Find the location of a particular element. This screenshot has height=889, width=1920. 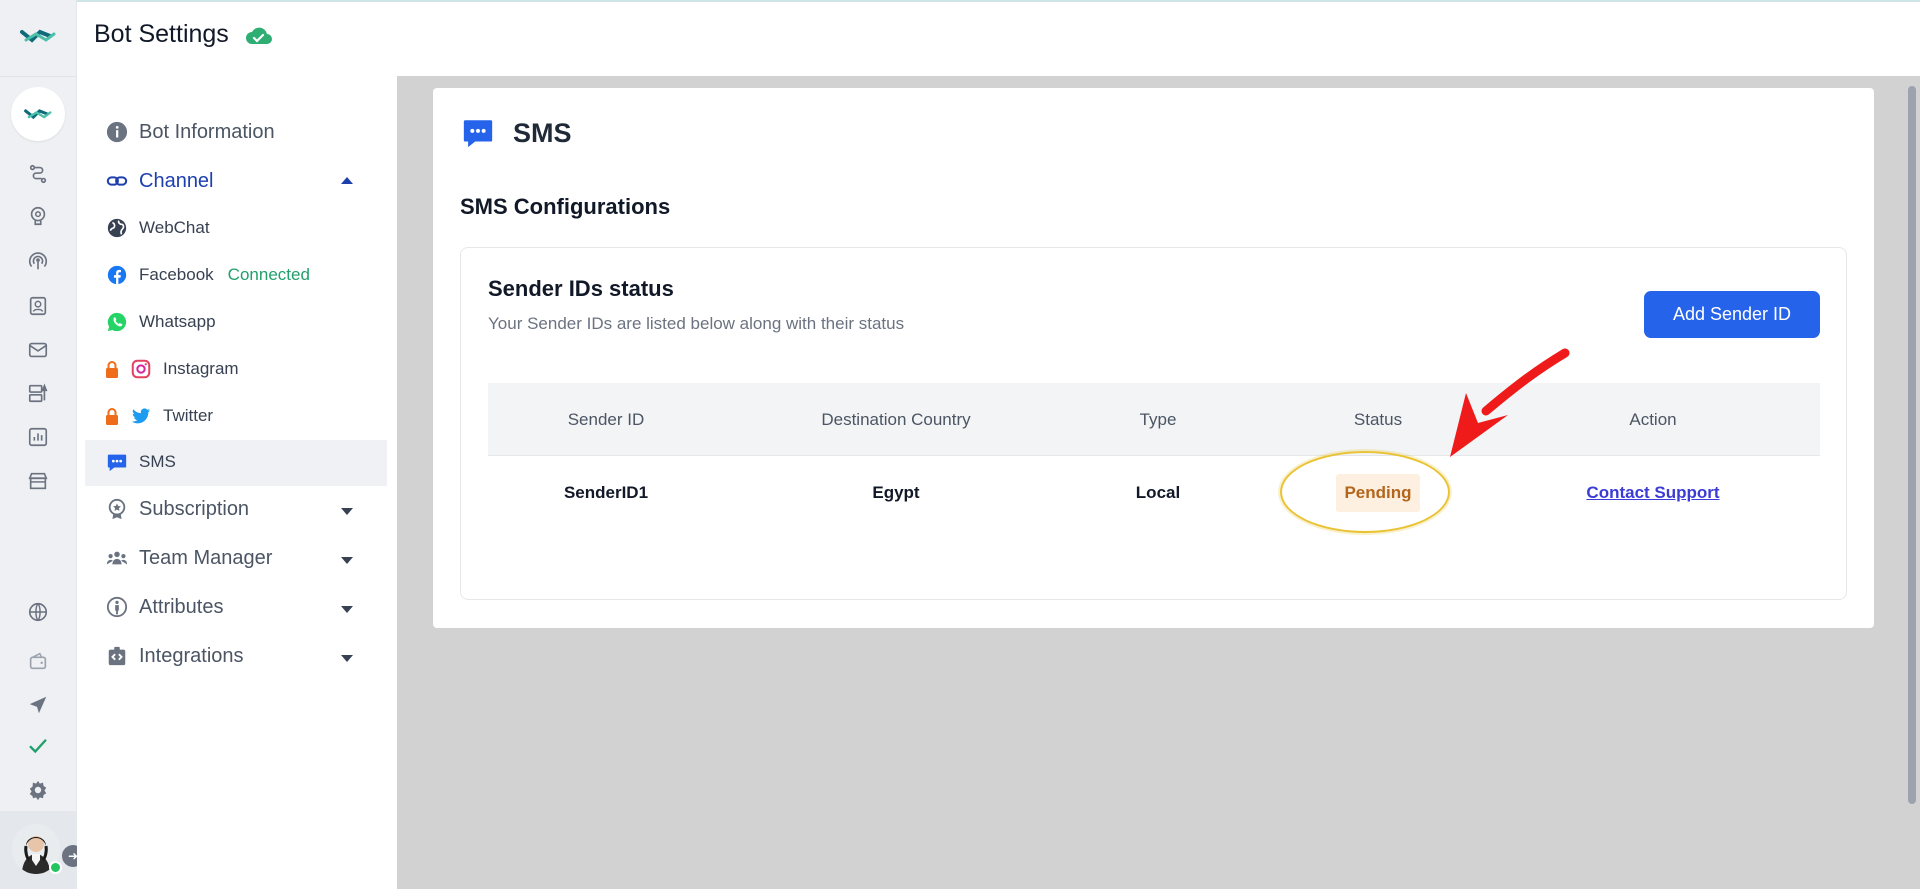

nav-integrations: Integrations is located at coordinates (174, 656).